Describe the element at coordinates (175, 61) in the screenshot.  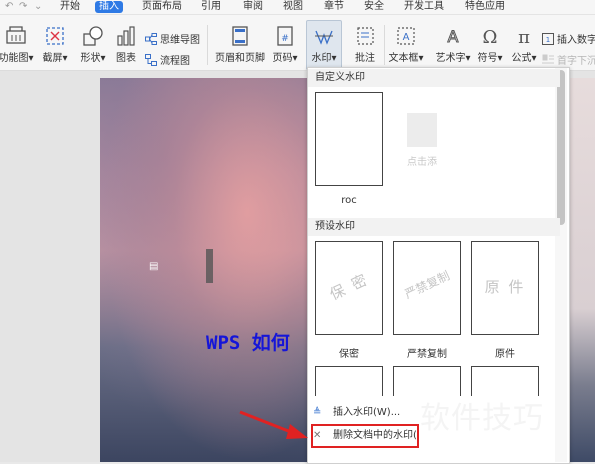
I see `flowchart-label: 流程图` at that location.